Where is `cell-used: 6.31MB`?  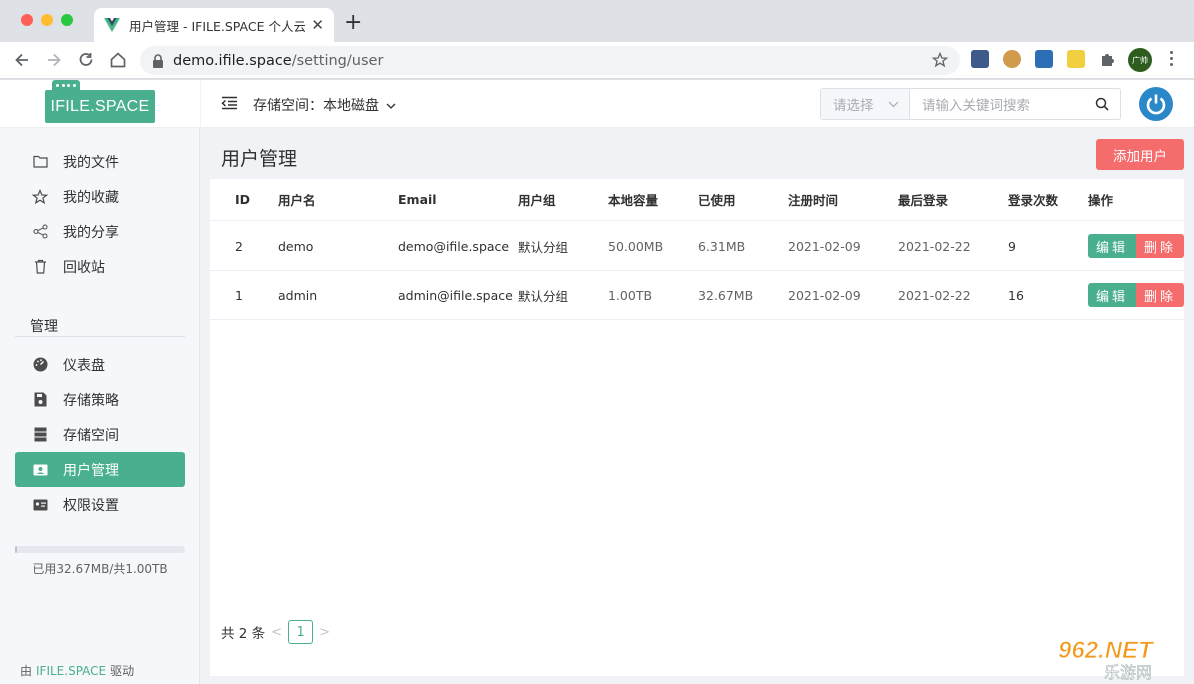
cell-used: 6.31MB is located at coordinates (722, 246).